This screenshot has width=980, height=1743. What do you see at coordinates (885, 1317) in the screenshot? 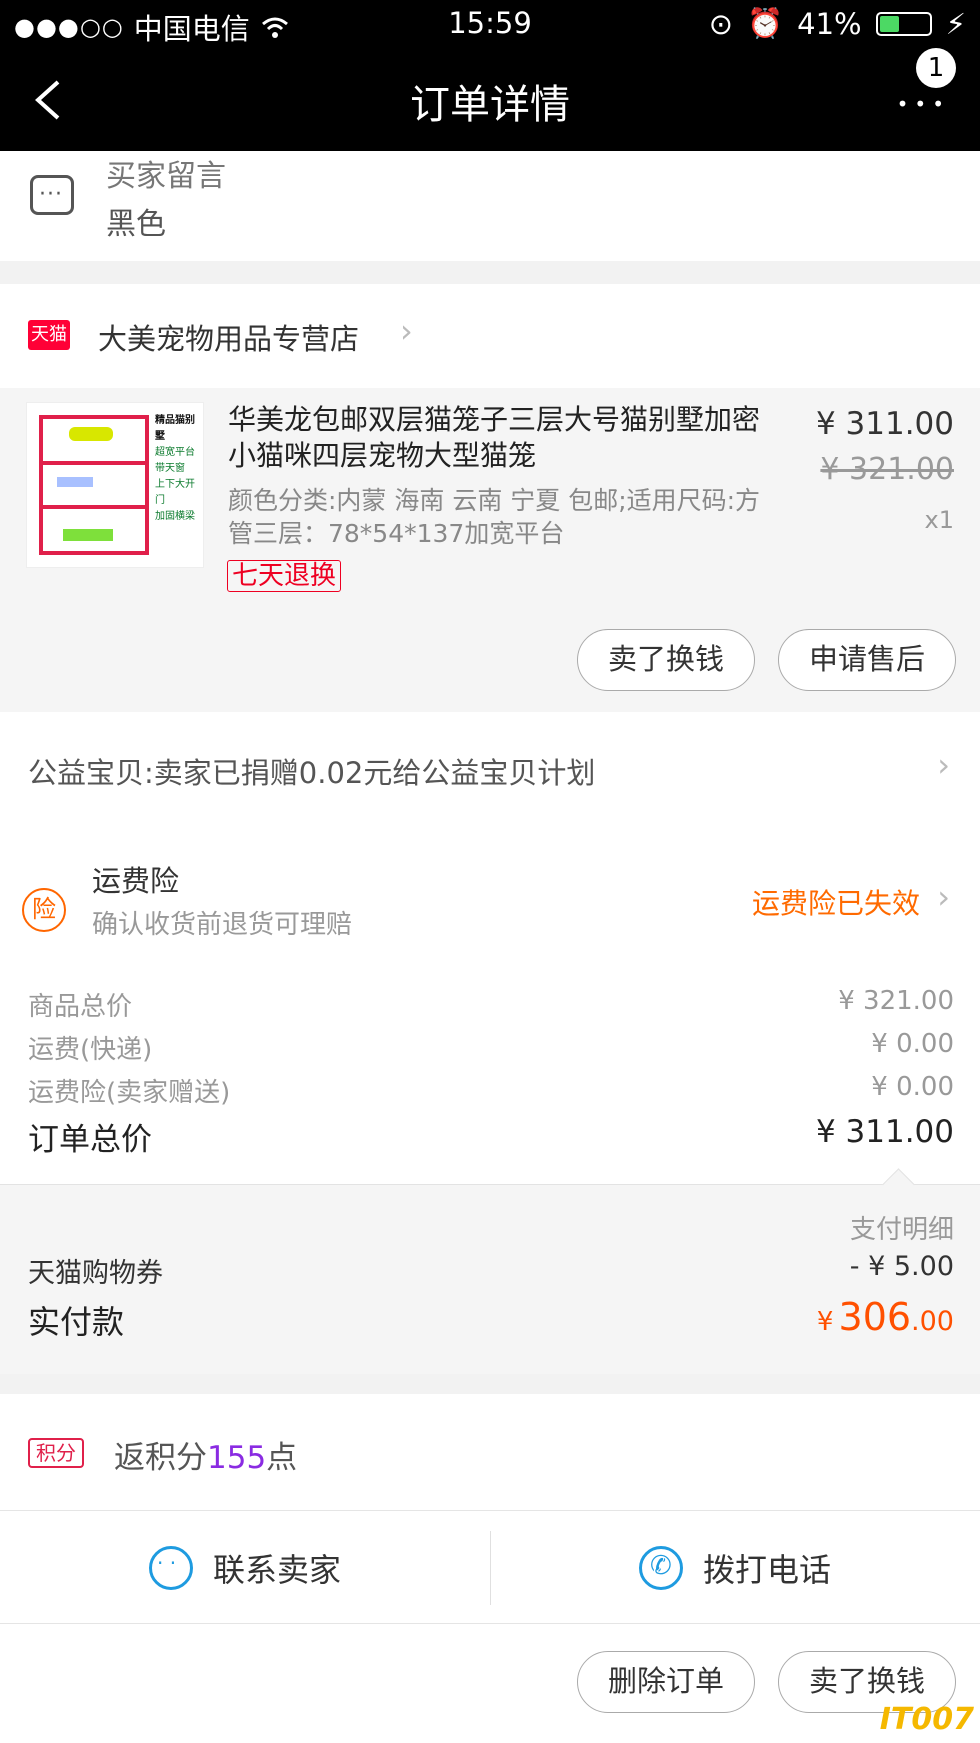
I see `paid-amount-value: ¥ 306.00` at bounding box center [885, 1317].